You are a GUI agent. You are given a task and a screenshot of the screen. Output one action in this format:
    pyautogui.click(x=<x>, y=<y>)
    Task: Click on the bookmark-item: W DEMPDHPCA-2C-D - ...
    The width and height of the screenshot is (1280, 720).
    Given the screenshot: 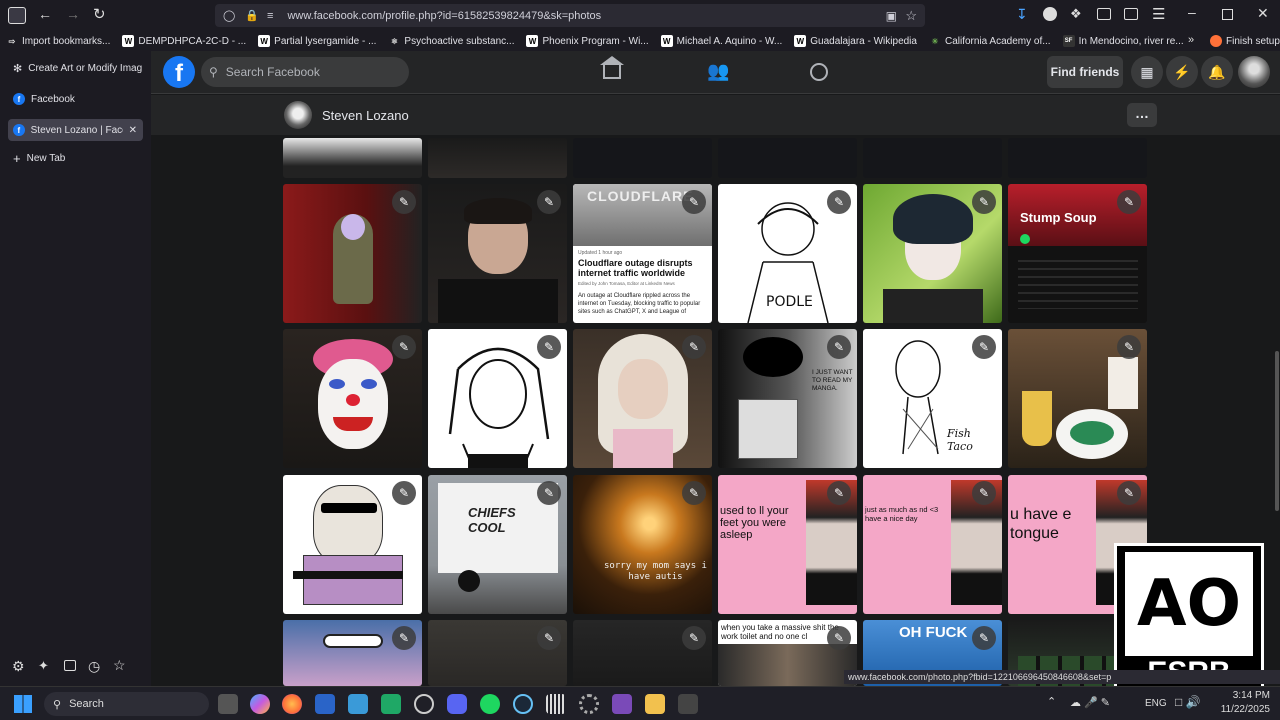 What is the action you would take?
    pyautogui.click(x=184, y=41)
    